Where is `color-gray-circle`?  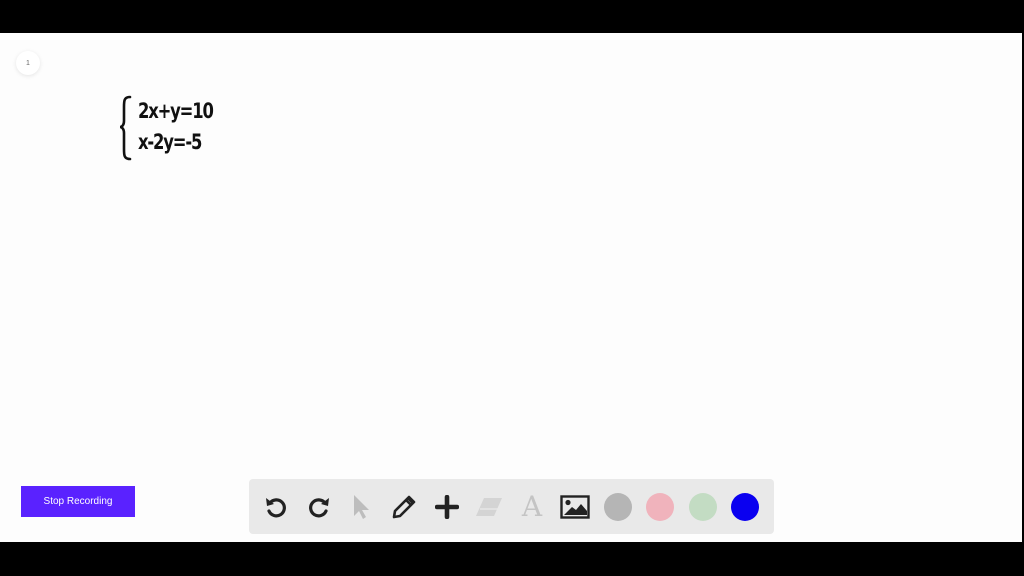 color-gray-circle is located at coordinates (618, 506).